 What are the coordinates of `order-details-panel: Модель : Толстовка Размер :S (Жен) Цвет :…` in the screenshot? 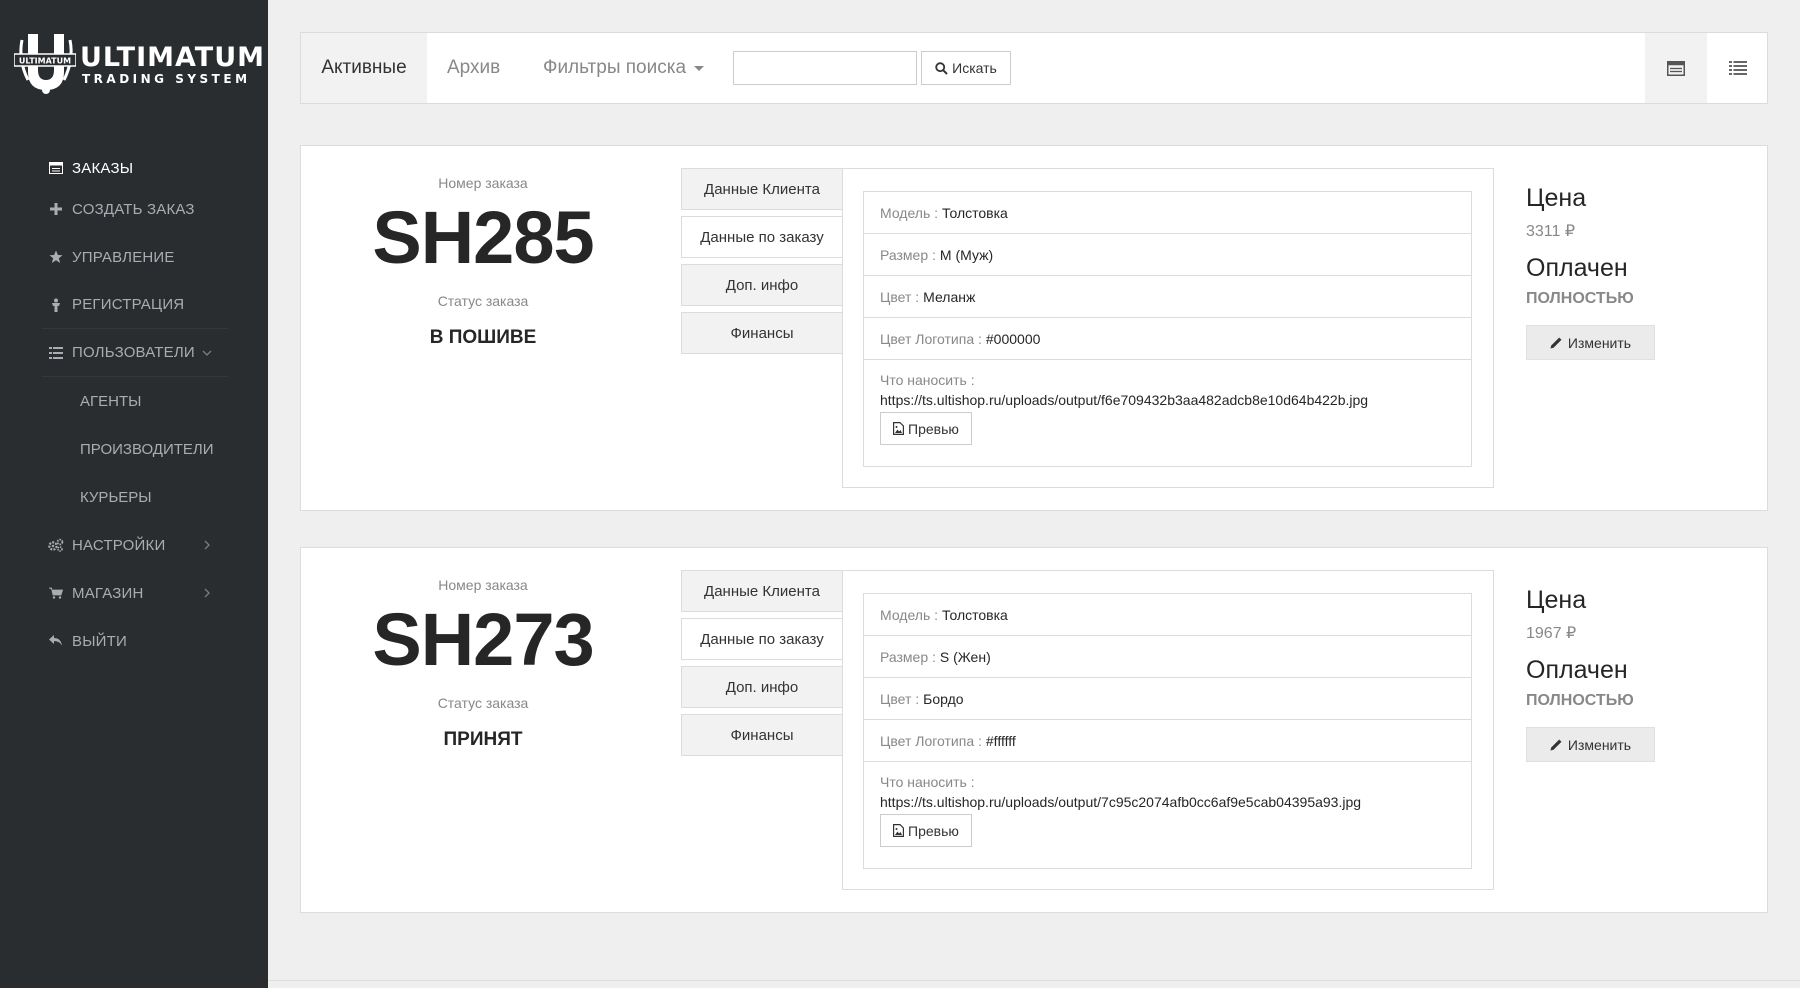 It's located at (1168, 730).